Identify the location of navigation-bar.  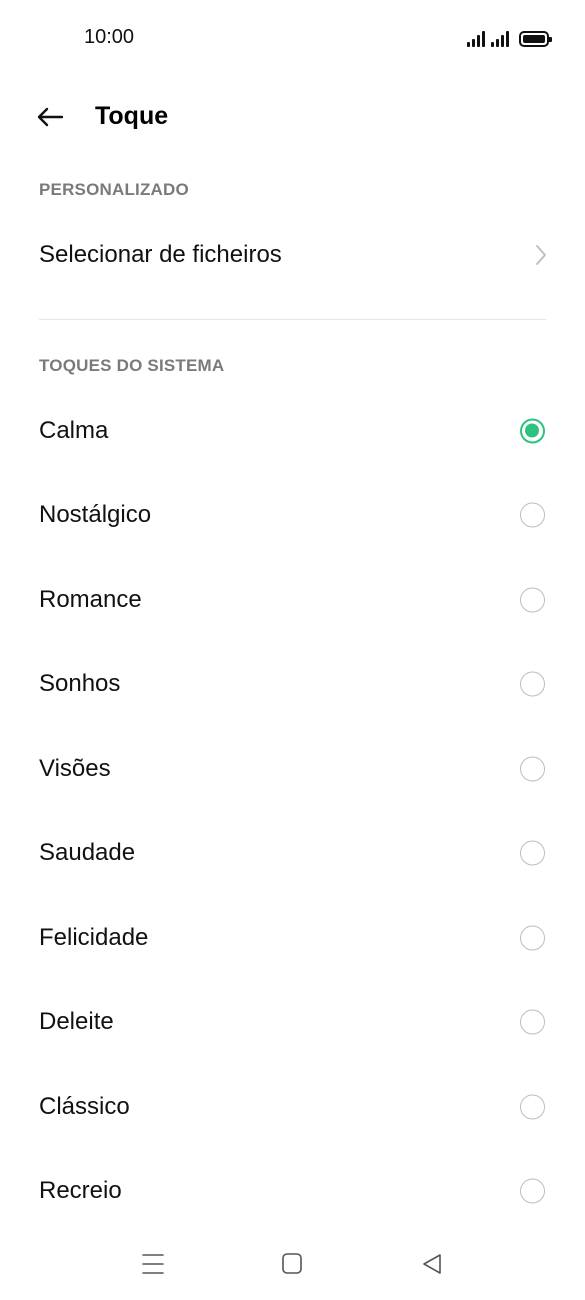
(292, 1265).